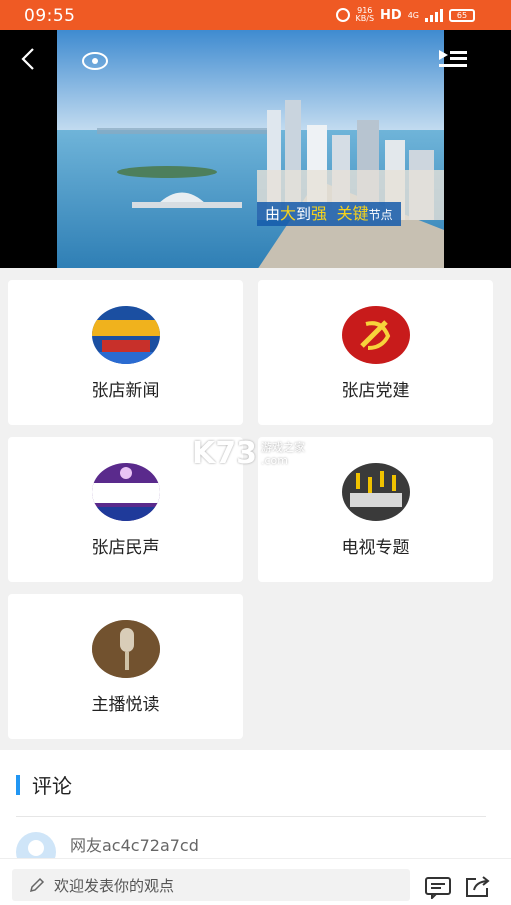  I want to click on section-accent-bar, so click(18, 784).